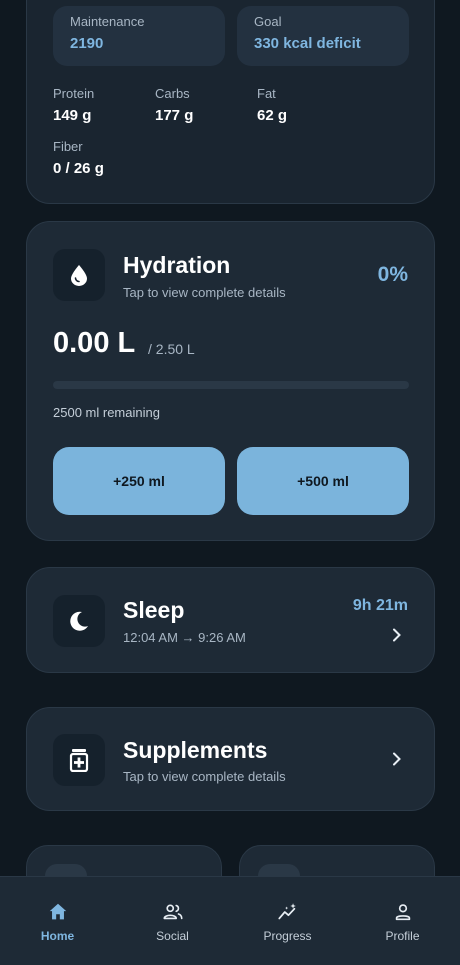 This screenshot has height=965, width=460. I want to click on water-drop-icon, so click(79, 275).